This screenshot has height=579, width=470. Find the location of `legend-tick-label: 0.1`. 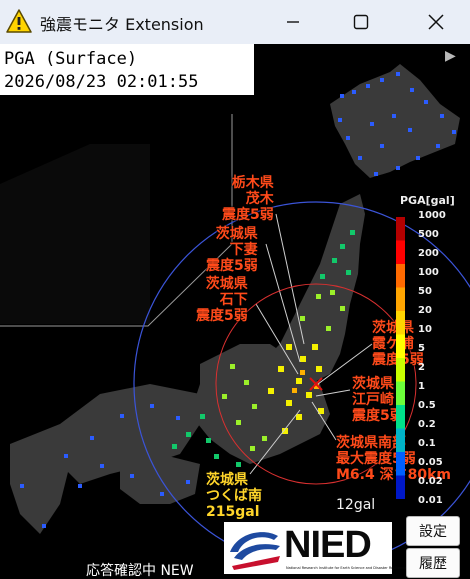

legend-tick-label: 0.1 is located at coordinates (427, 443).